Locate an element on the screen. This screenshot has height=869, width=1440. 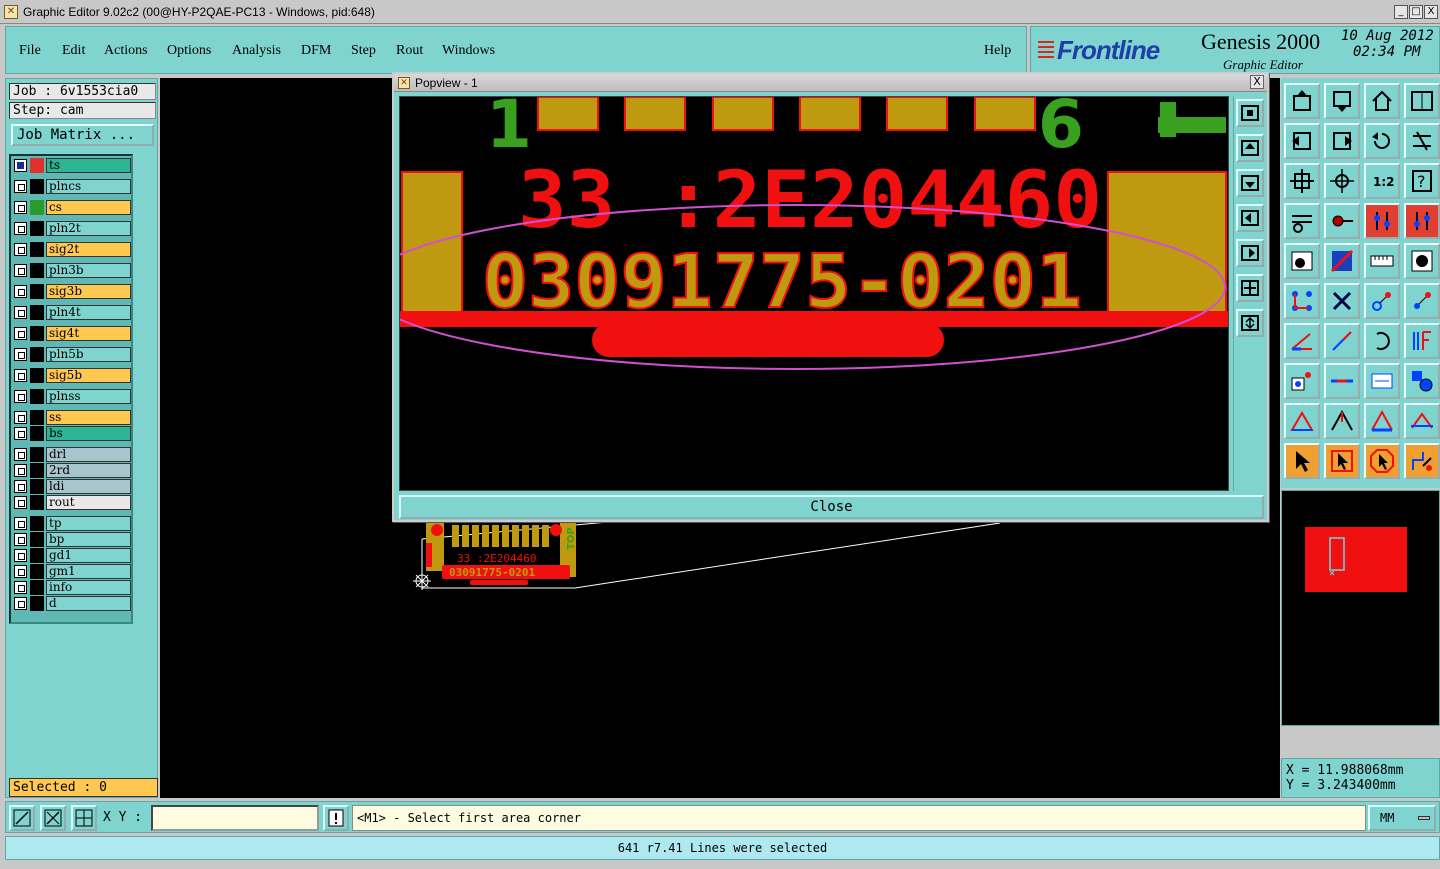
layer-name: gd1 is located at coordinates (88, 555).